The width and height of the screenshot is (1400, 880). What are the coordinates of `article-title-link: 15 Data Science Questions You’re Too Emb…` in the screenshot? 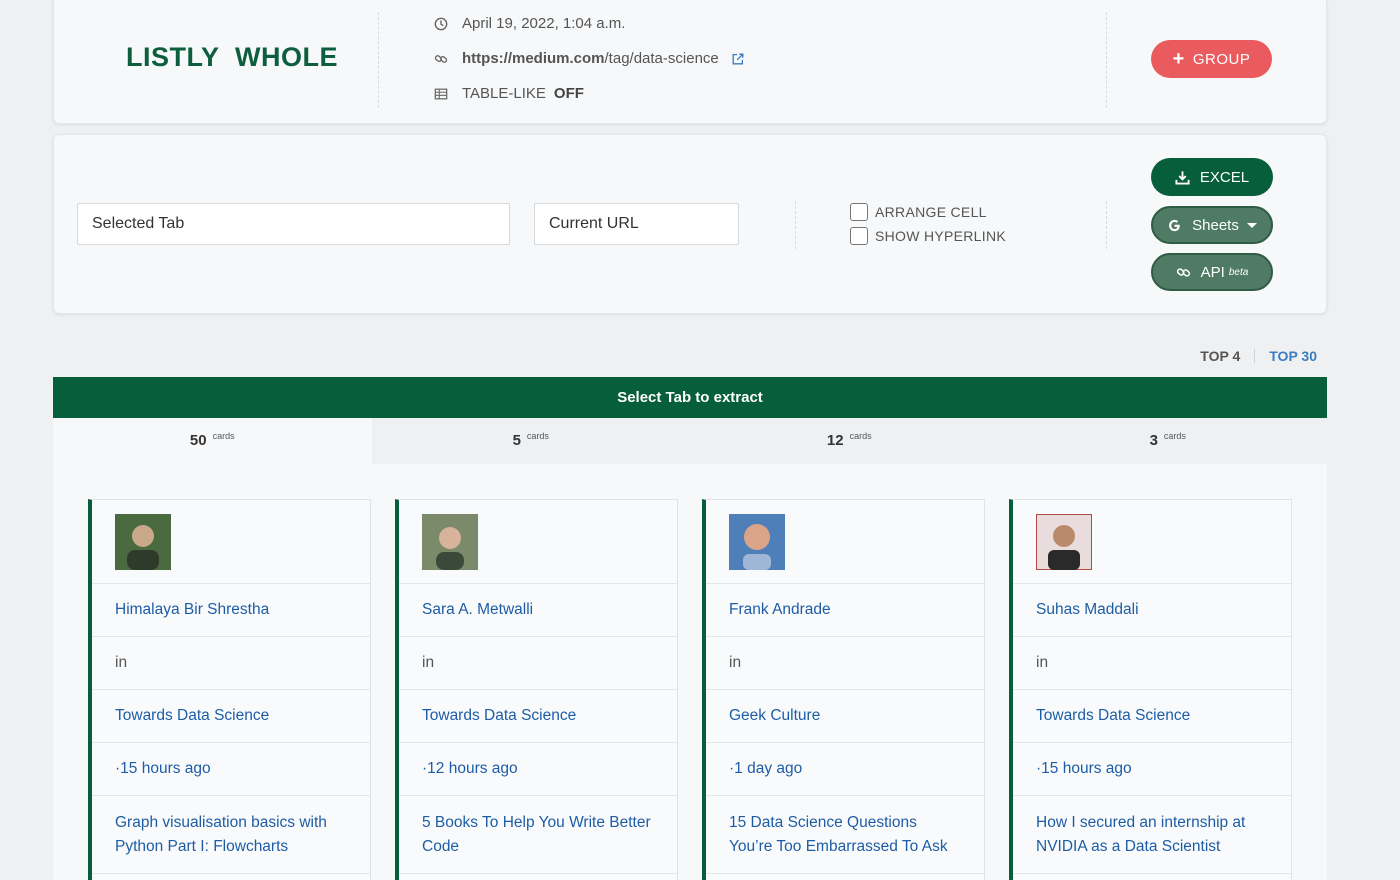 It's located at (845, 835).